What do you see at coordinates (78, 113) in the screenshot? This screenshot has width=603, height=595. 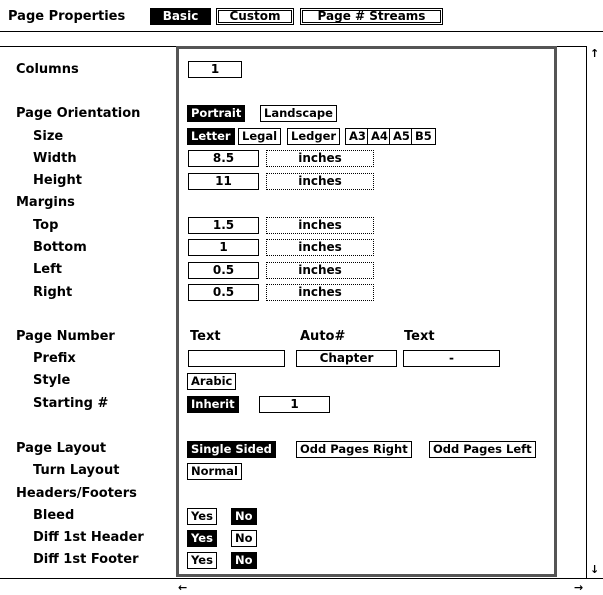 I see `label-page-orientation: Page Orientation` at bounding box center [78, 113].